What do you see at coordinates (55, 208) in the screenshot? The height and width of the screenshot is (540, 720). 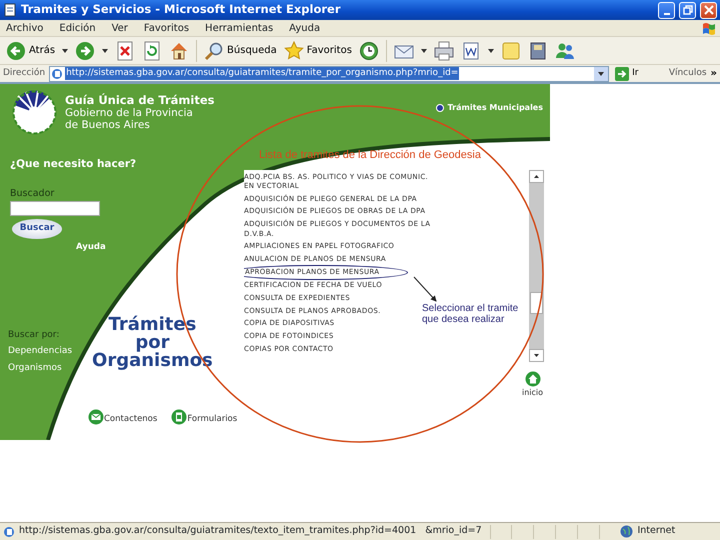 I see `search-field` at bounding box center [55, 208].